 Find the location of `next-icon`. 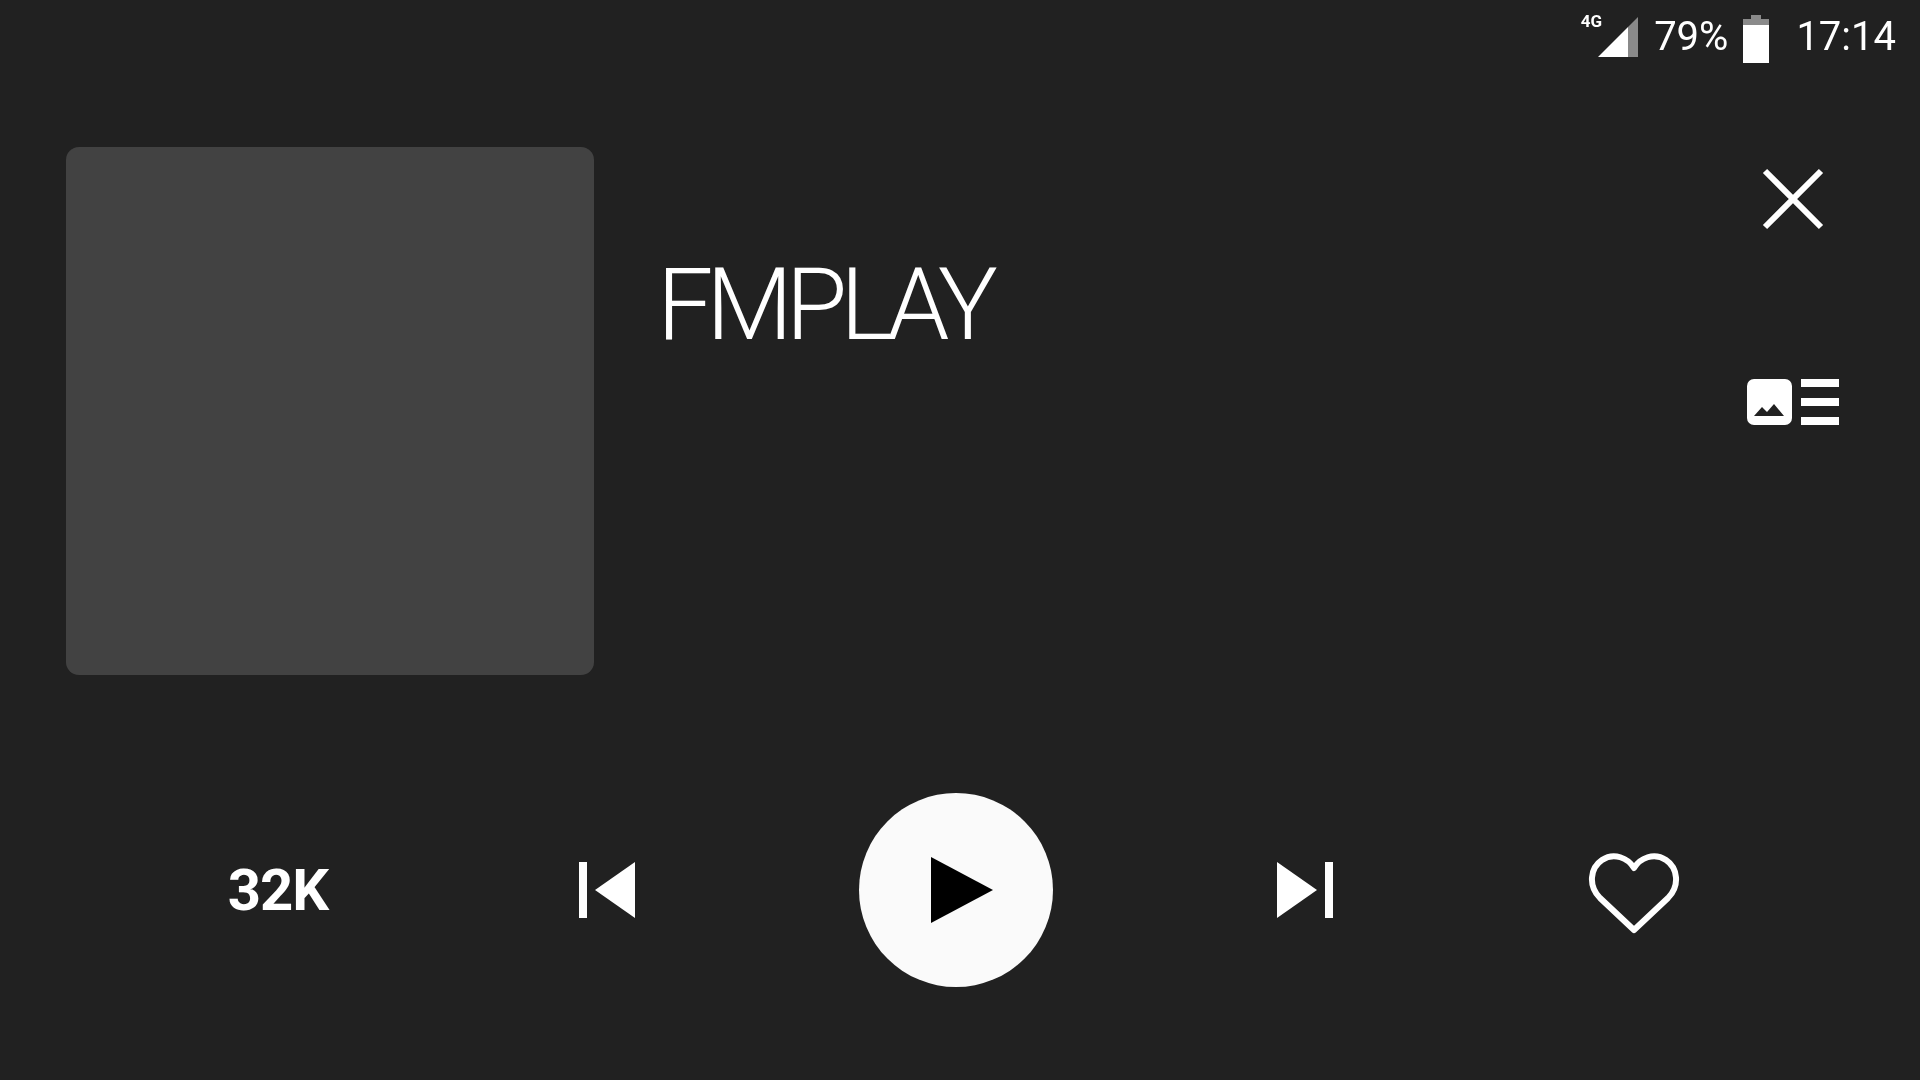

next-icon is located at coordinates (1305, 890).